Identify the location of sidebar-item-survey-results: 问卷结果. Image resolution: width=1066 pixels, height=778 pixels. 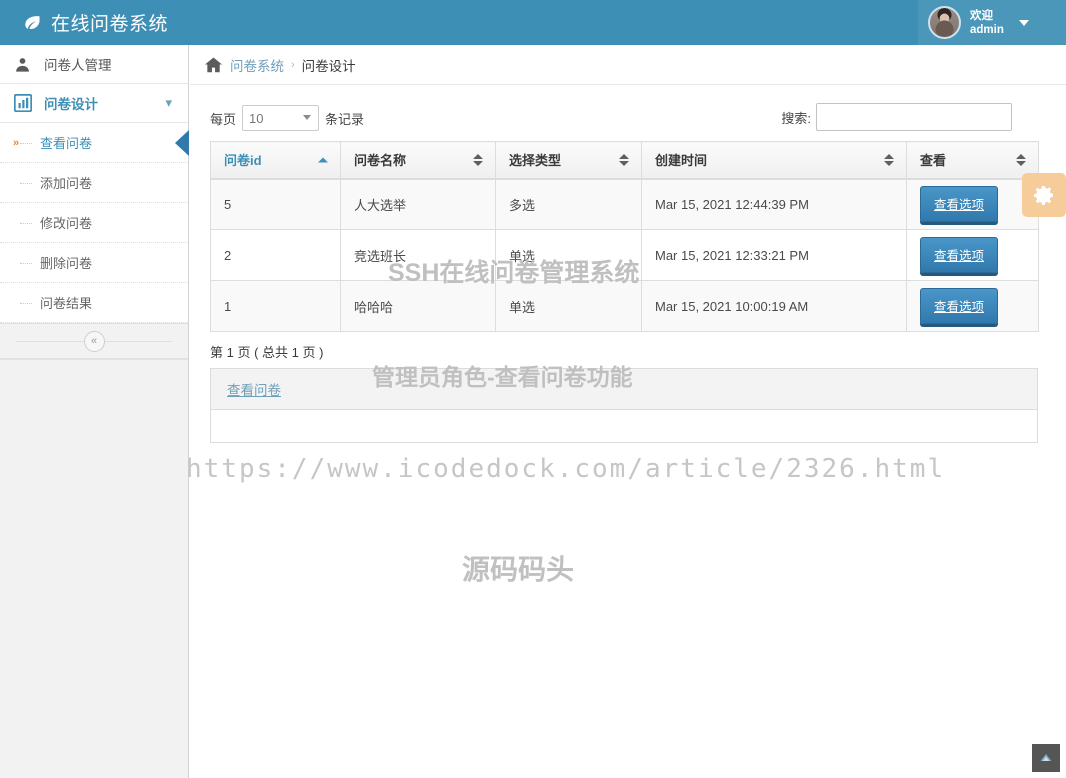
(94, 303).